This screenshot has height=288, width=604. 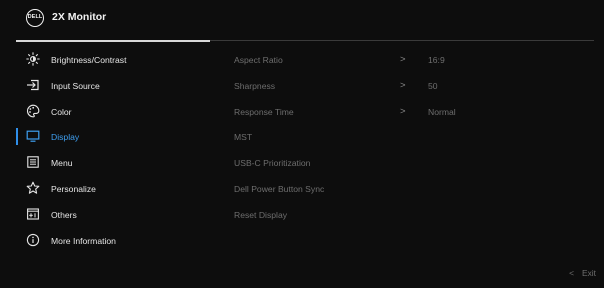 What do you see at coordinates (572, 273) in the screenshot?
I see `chevron-left-icon: <` at bounding box center [572, 273].